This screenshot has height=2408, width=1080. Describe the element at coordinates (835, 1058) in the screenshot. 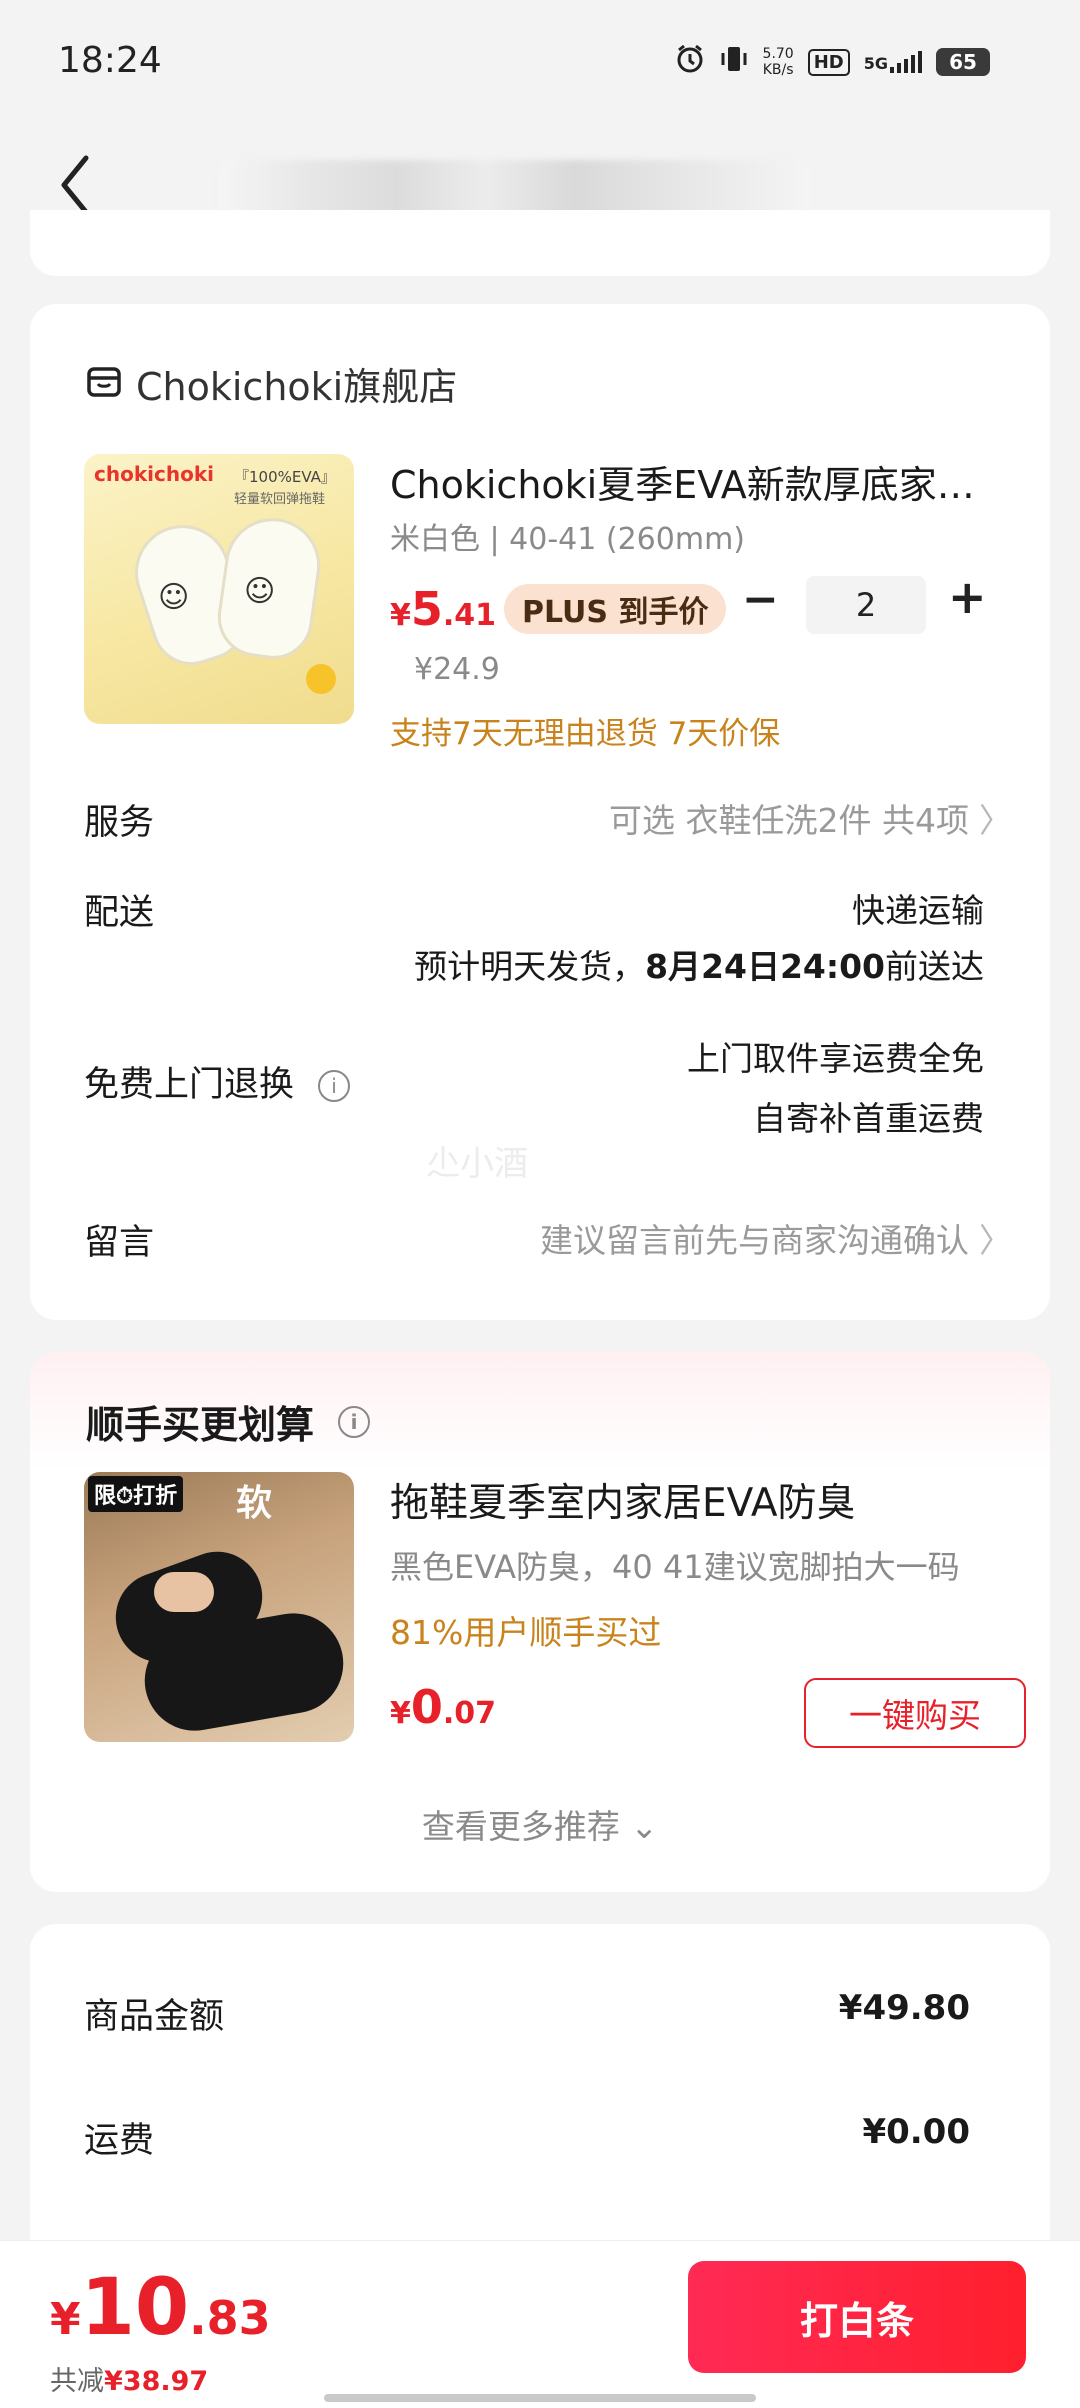

I see `return-line1: 上门取件享运费全免` at that location.